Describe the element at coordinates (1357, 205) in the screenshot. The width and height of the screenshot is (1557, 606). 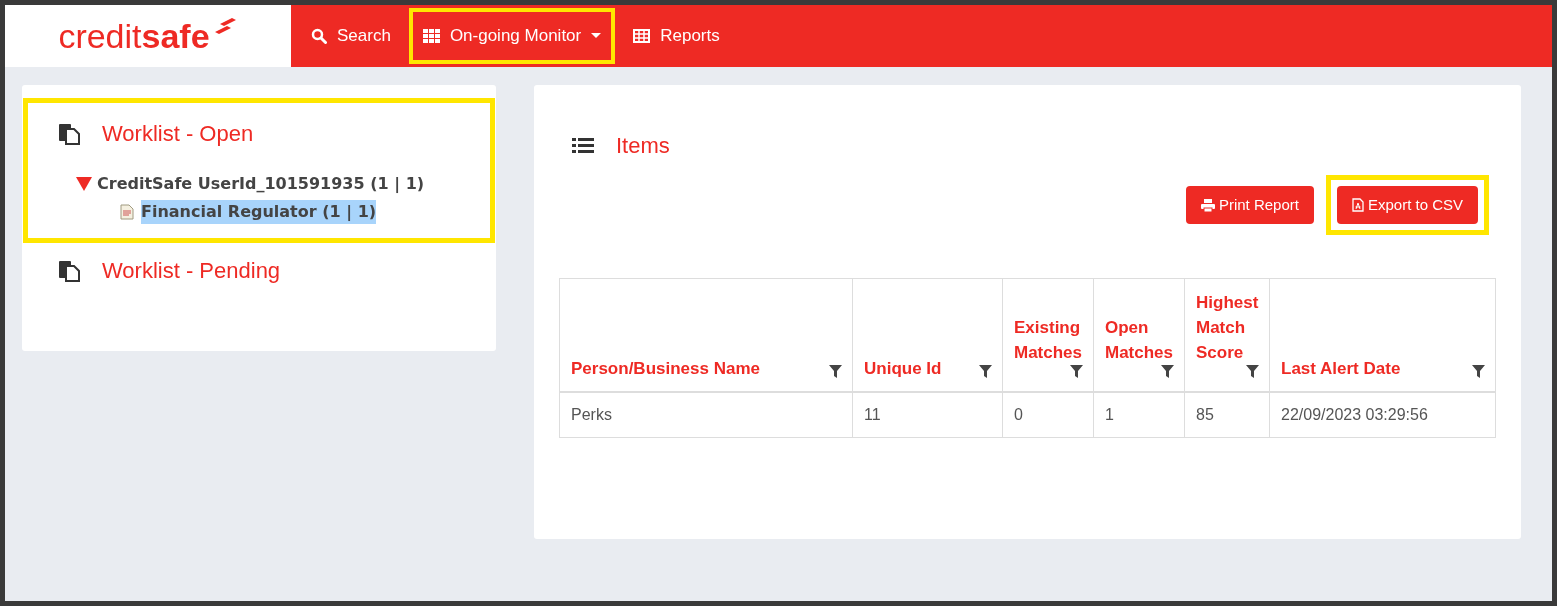
I see `pdf-file-icon` at that location.